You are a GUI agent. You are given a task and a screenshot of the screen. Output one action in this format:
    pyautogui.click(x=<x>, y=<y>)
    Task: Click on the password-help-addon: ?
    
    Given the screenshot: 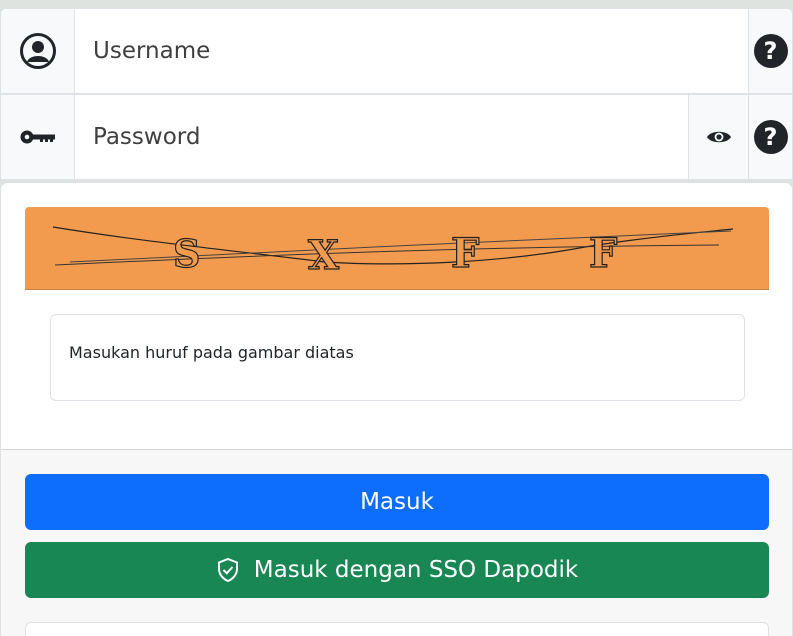 What is the action you would take?
    pyautogui.click(x=770, y=137)
    